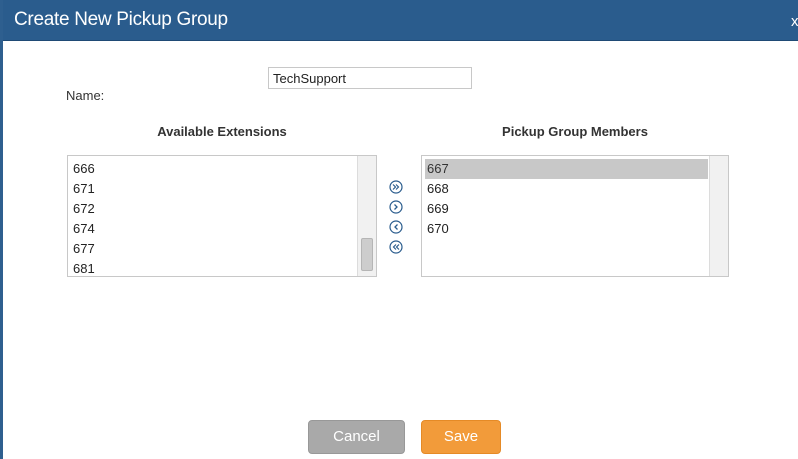 The height and width of the screenshot is (459, 798). What do you see at coordinates (575, 131) in the screenshot?
I see `pickup-group-members-heading: Pickup Group Members` at bounding box center [575, 131].